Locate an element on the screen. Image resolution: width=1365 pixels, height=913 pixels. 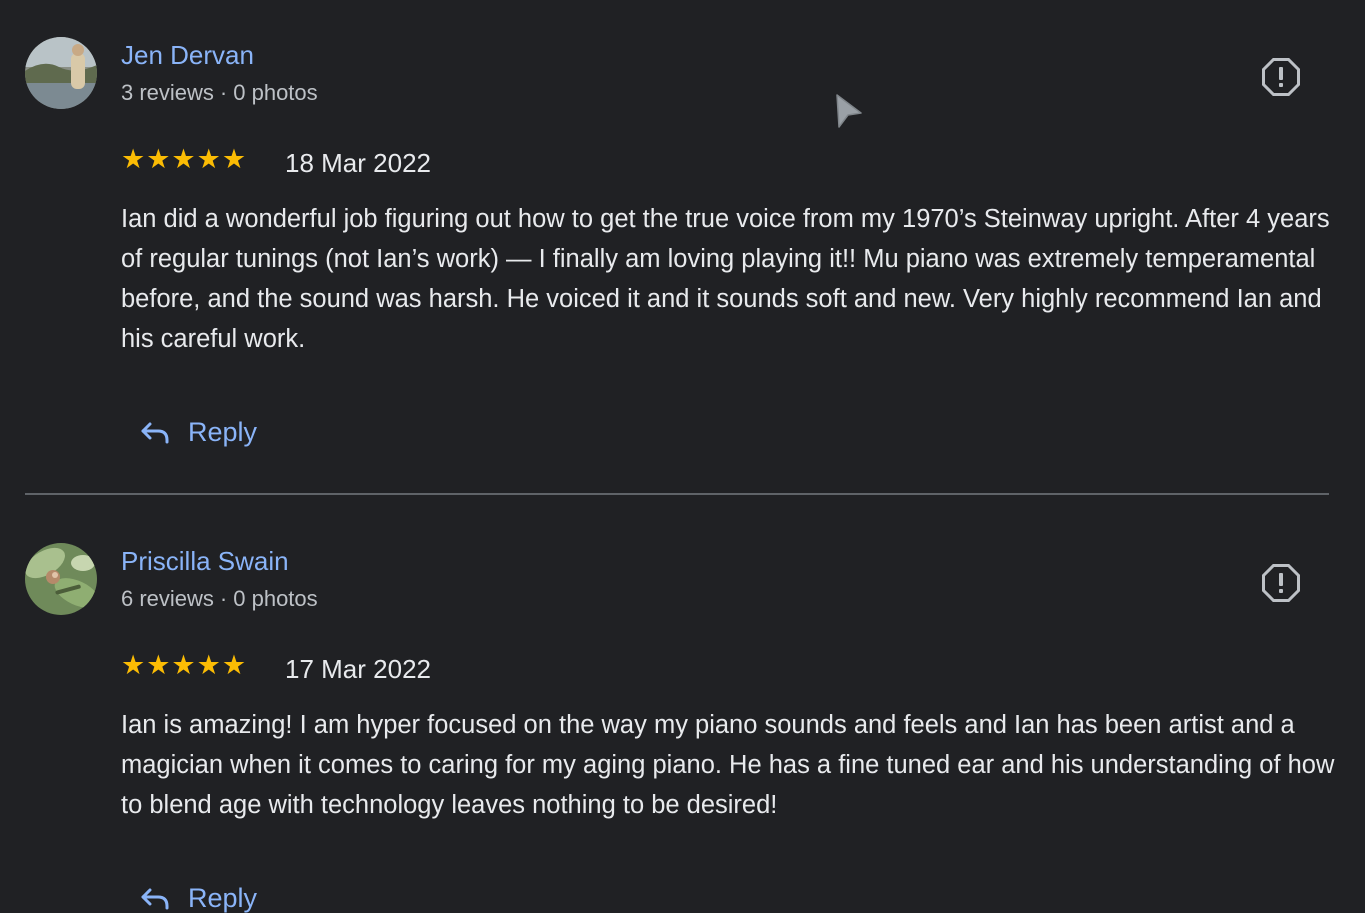
review-date: 18 Mar 2022 is located at coordinates (358, 163).